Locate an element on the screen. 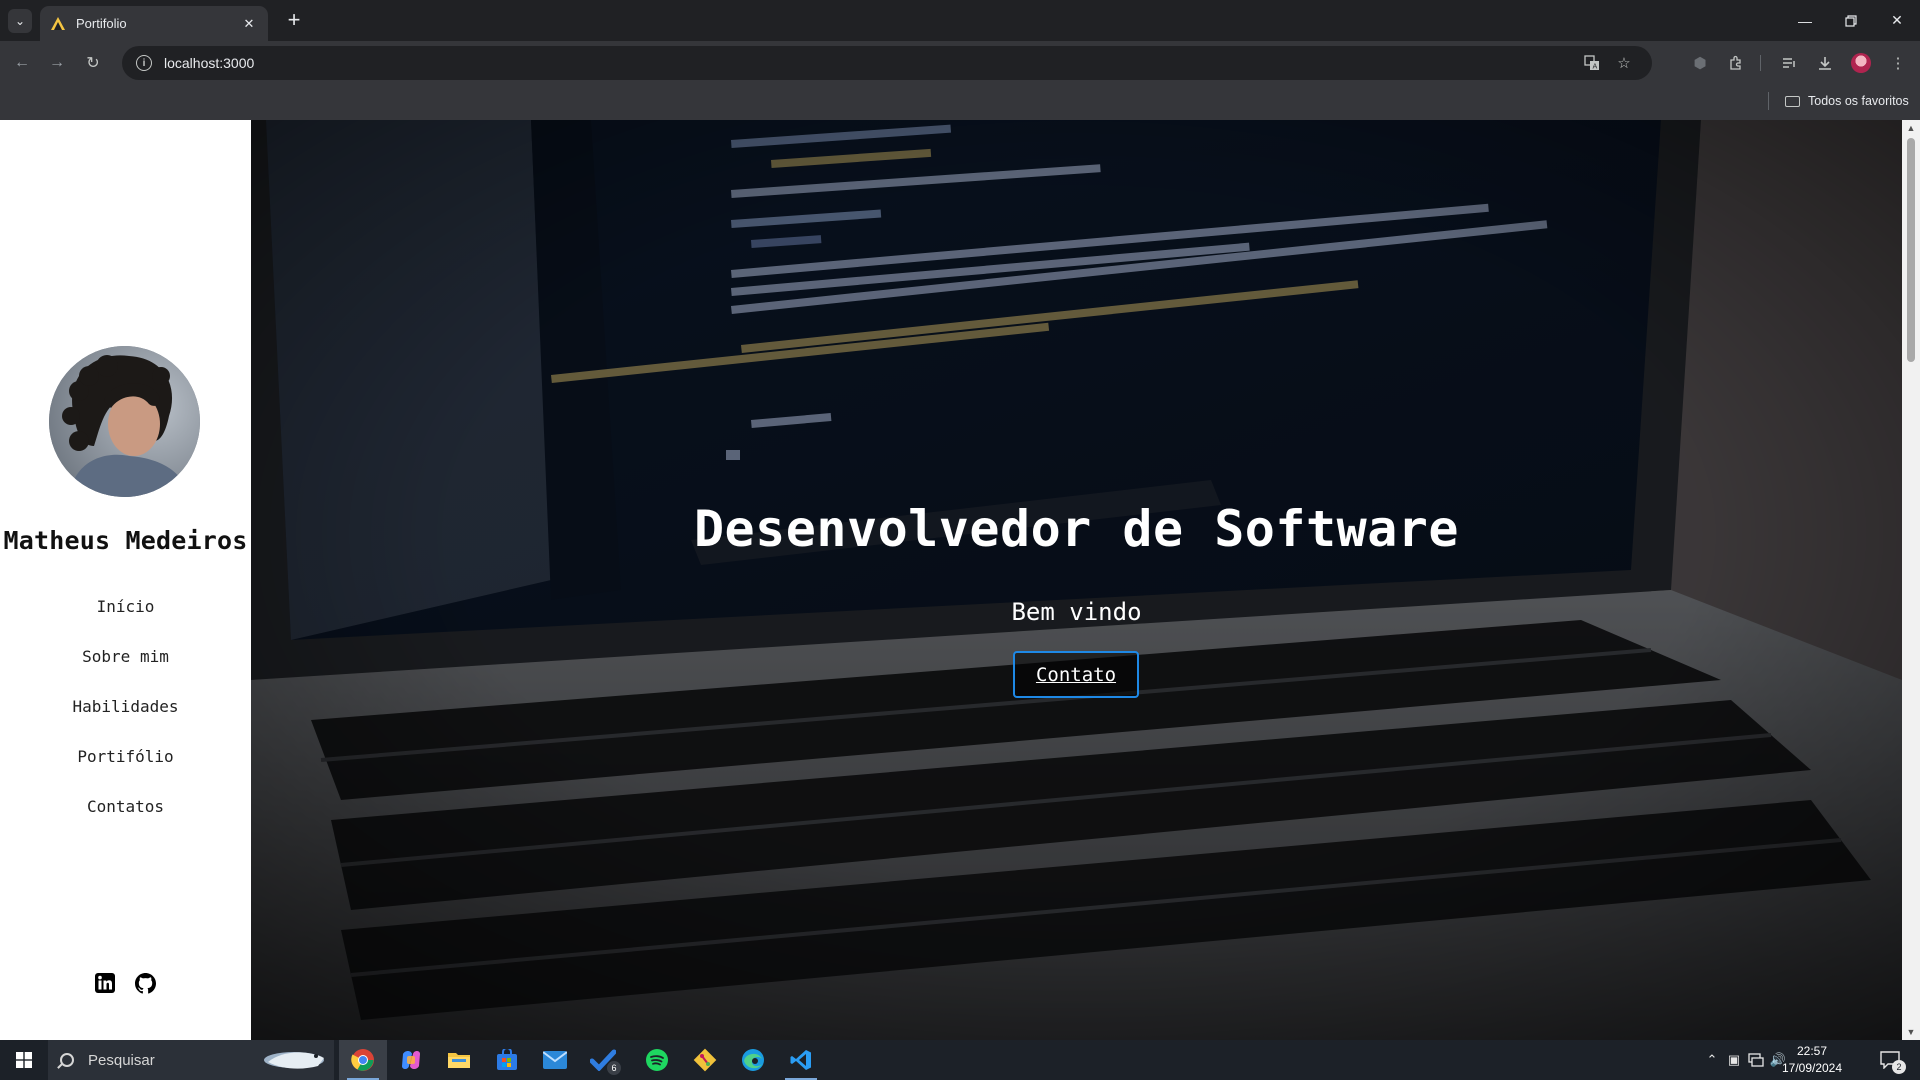 Image resolution: width=1920 pixels, height=1080 pixels. arrow-right-icon: → is located at coordinates (57, 62).